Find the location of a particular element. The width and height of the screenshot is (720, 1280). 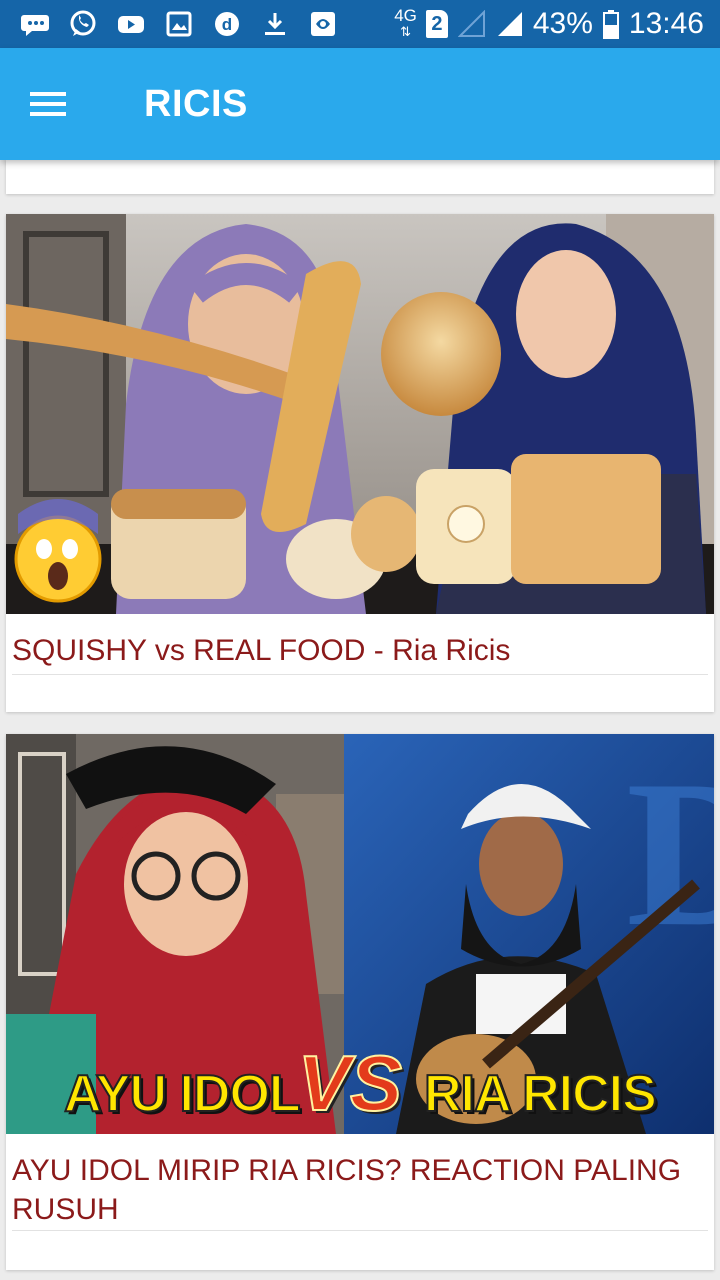

youtube-icon is located at coordinates (131, 24).